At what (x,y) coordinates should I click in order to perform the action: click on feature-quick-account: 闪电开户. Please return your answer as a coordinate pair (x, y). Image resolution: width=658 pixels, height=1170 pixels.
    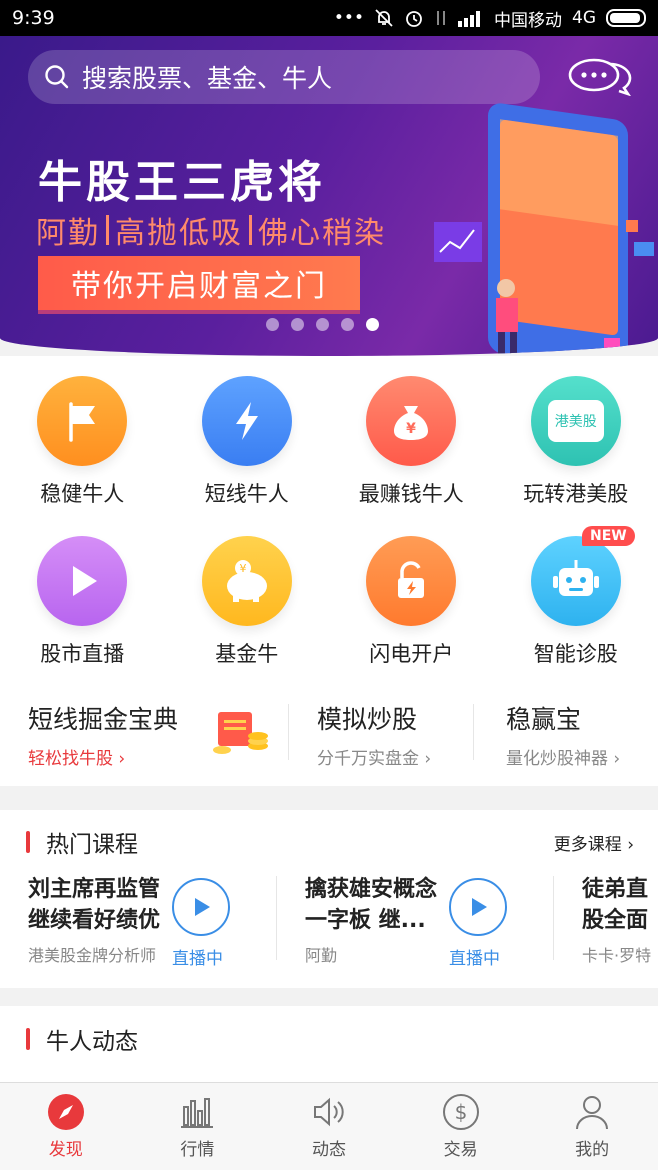
    Looking at the image, I should click on (411, 602).